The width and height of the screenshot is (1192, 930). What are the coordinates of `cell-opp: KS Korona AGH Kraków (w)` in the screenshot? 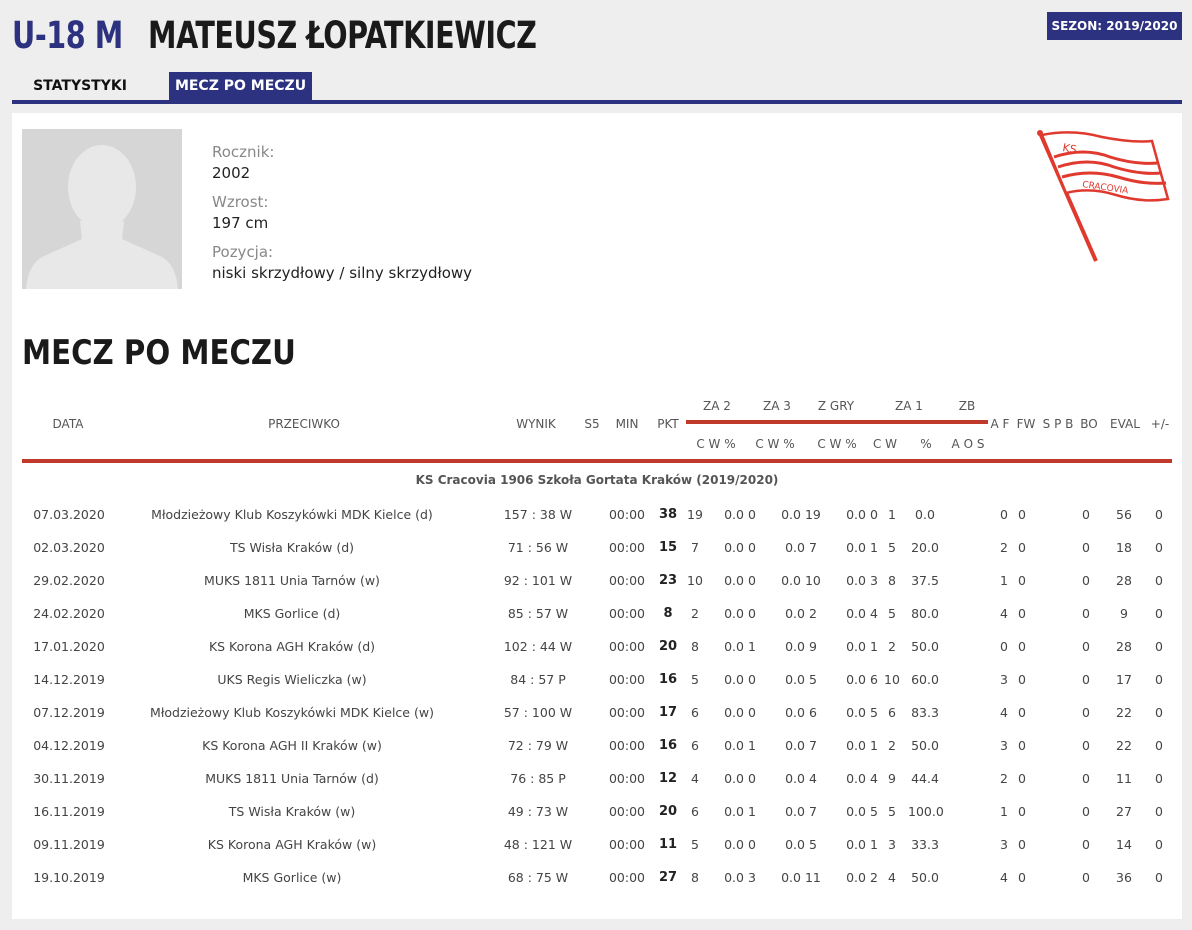 It's located at (292, 844).